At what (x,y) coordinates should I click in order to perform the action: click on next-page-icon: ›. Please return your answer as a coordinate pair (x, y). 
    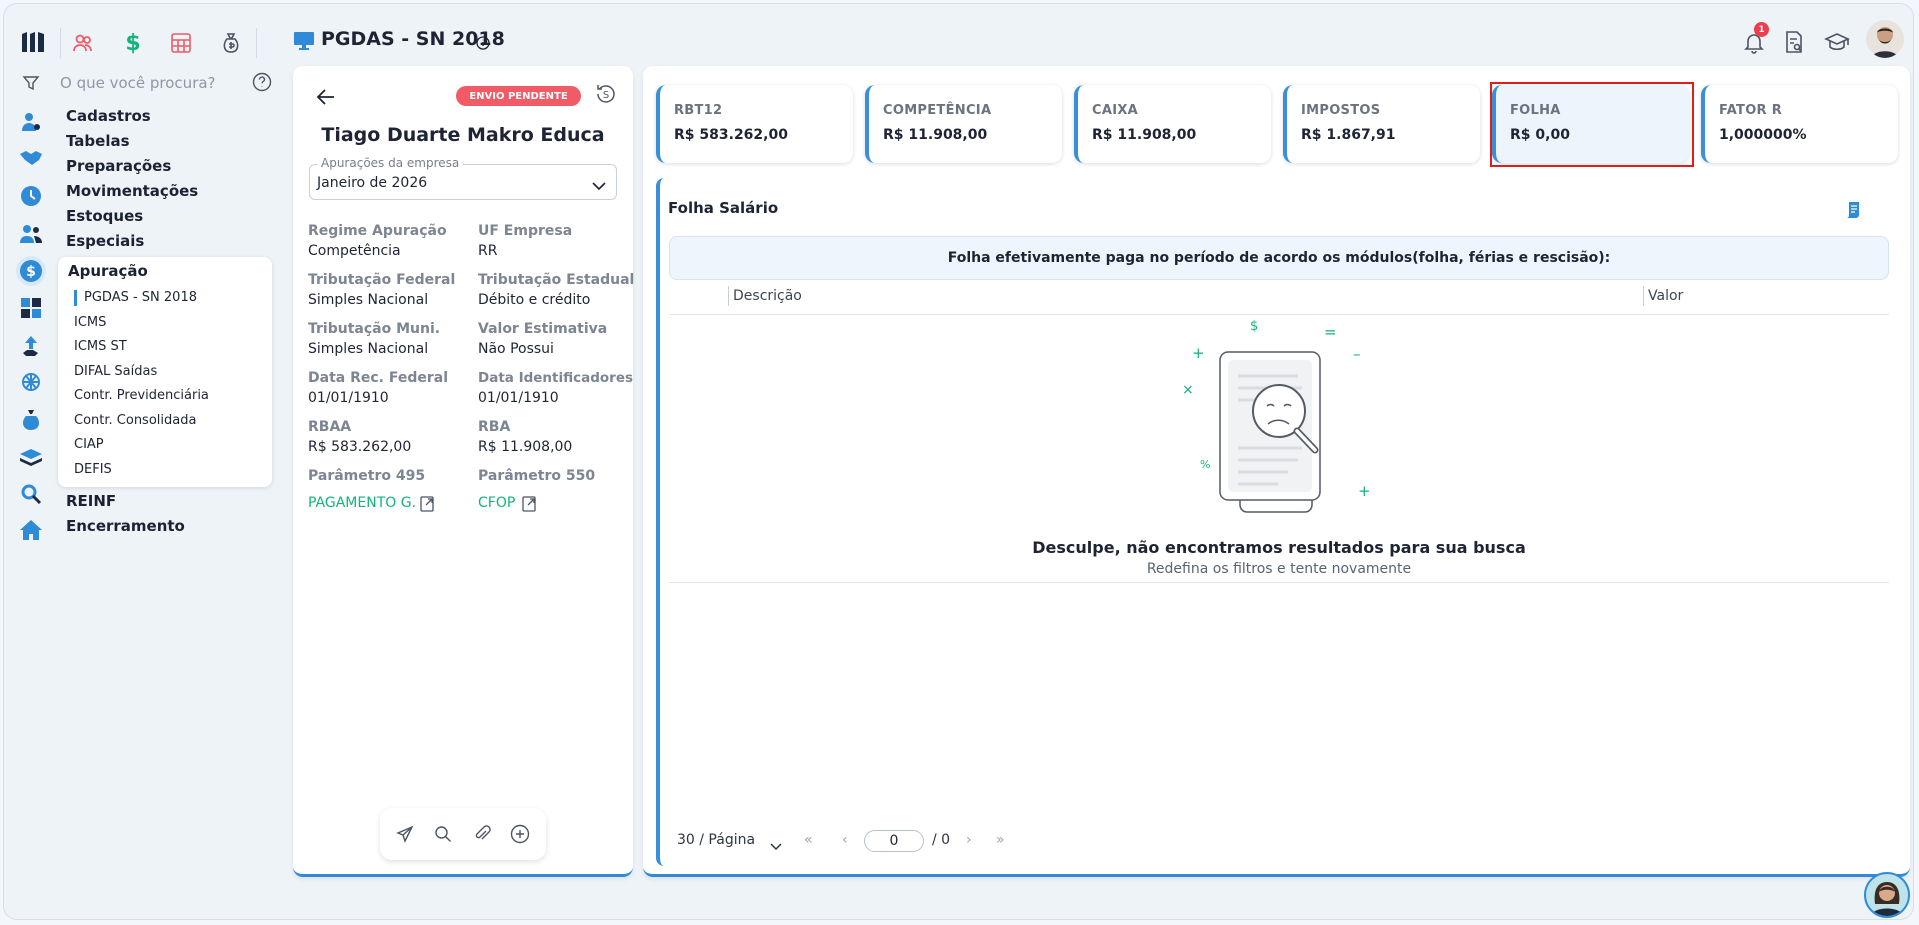
    Looking at the image, I should click on (969, 840).